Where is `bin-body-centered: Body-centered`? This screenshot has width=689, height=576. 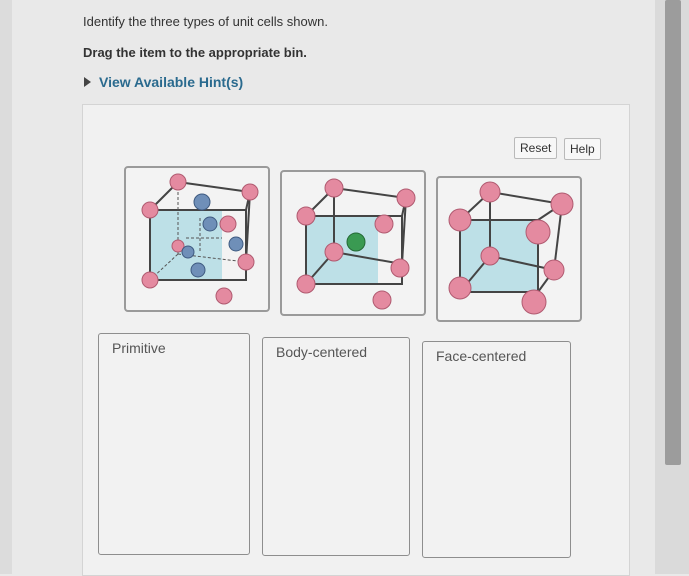 bin-body-centered: Body-centered is located at coordinates (336, 446).